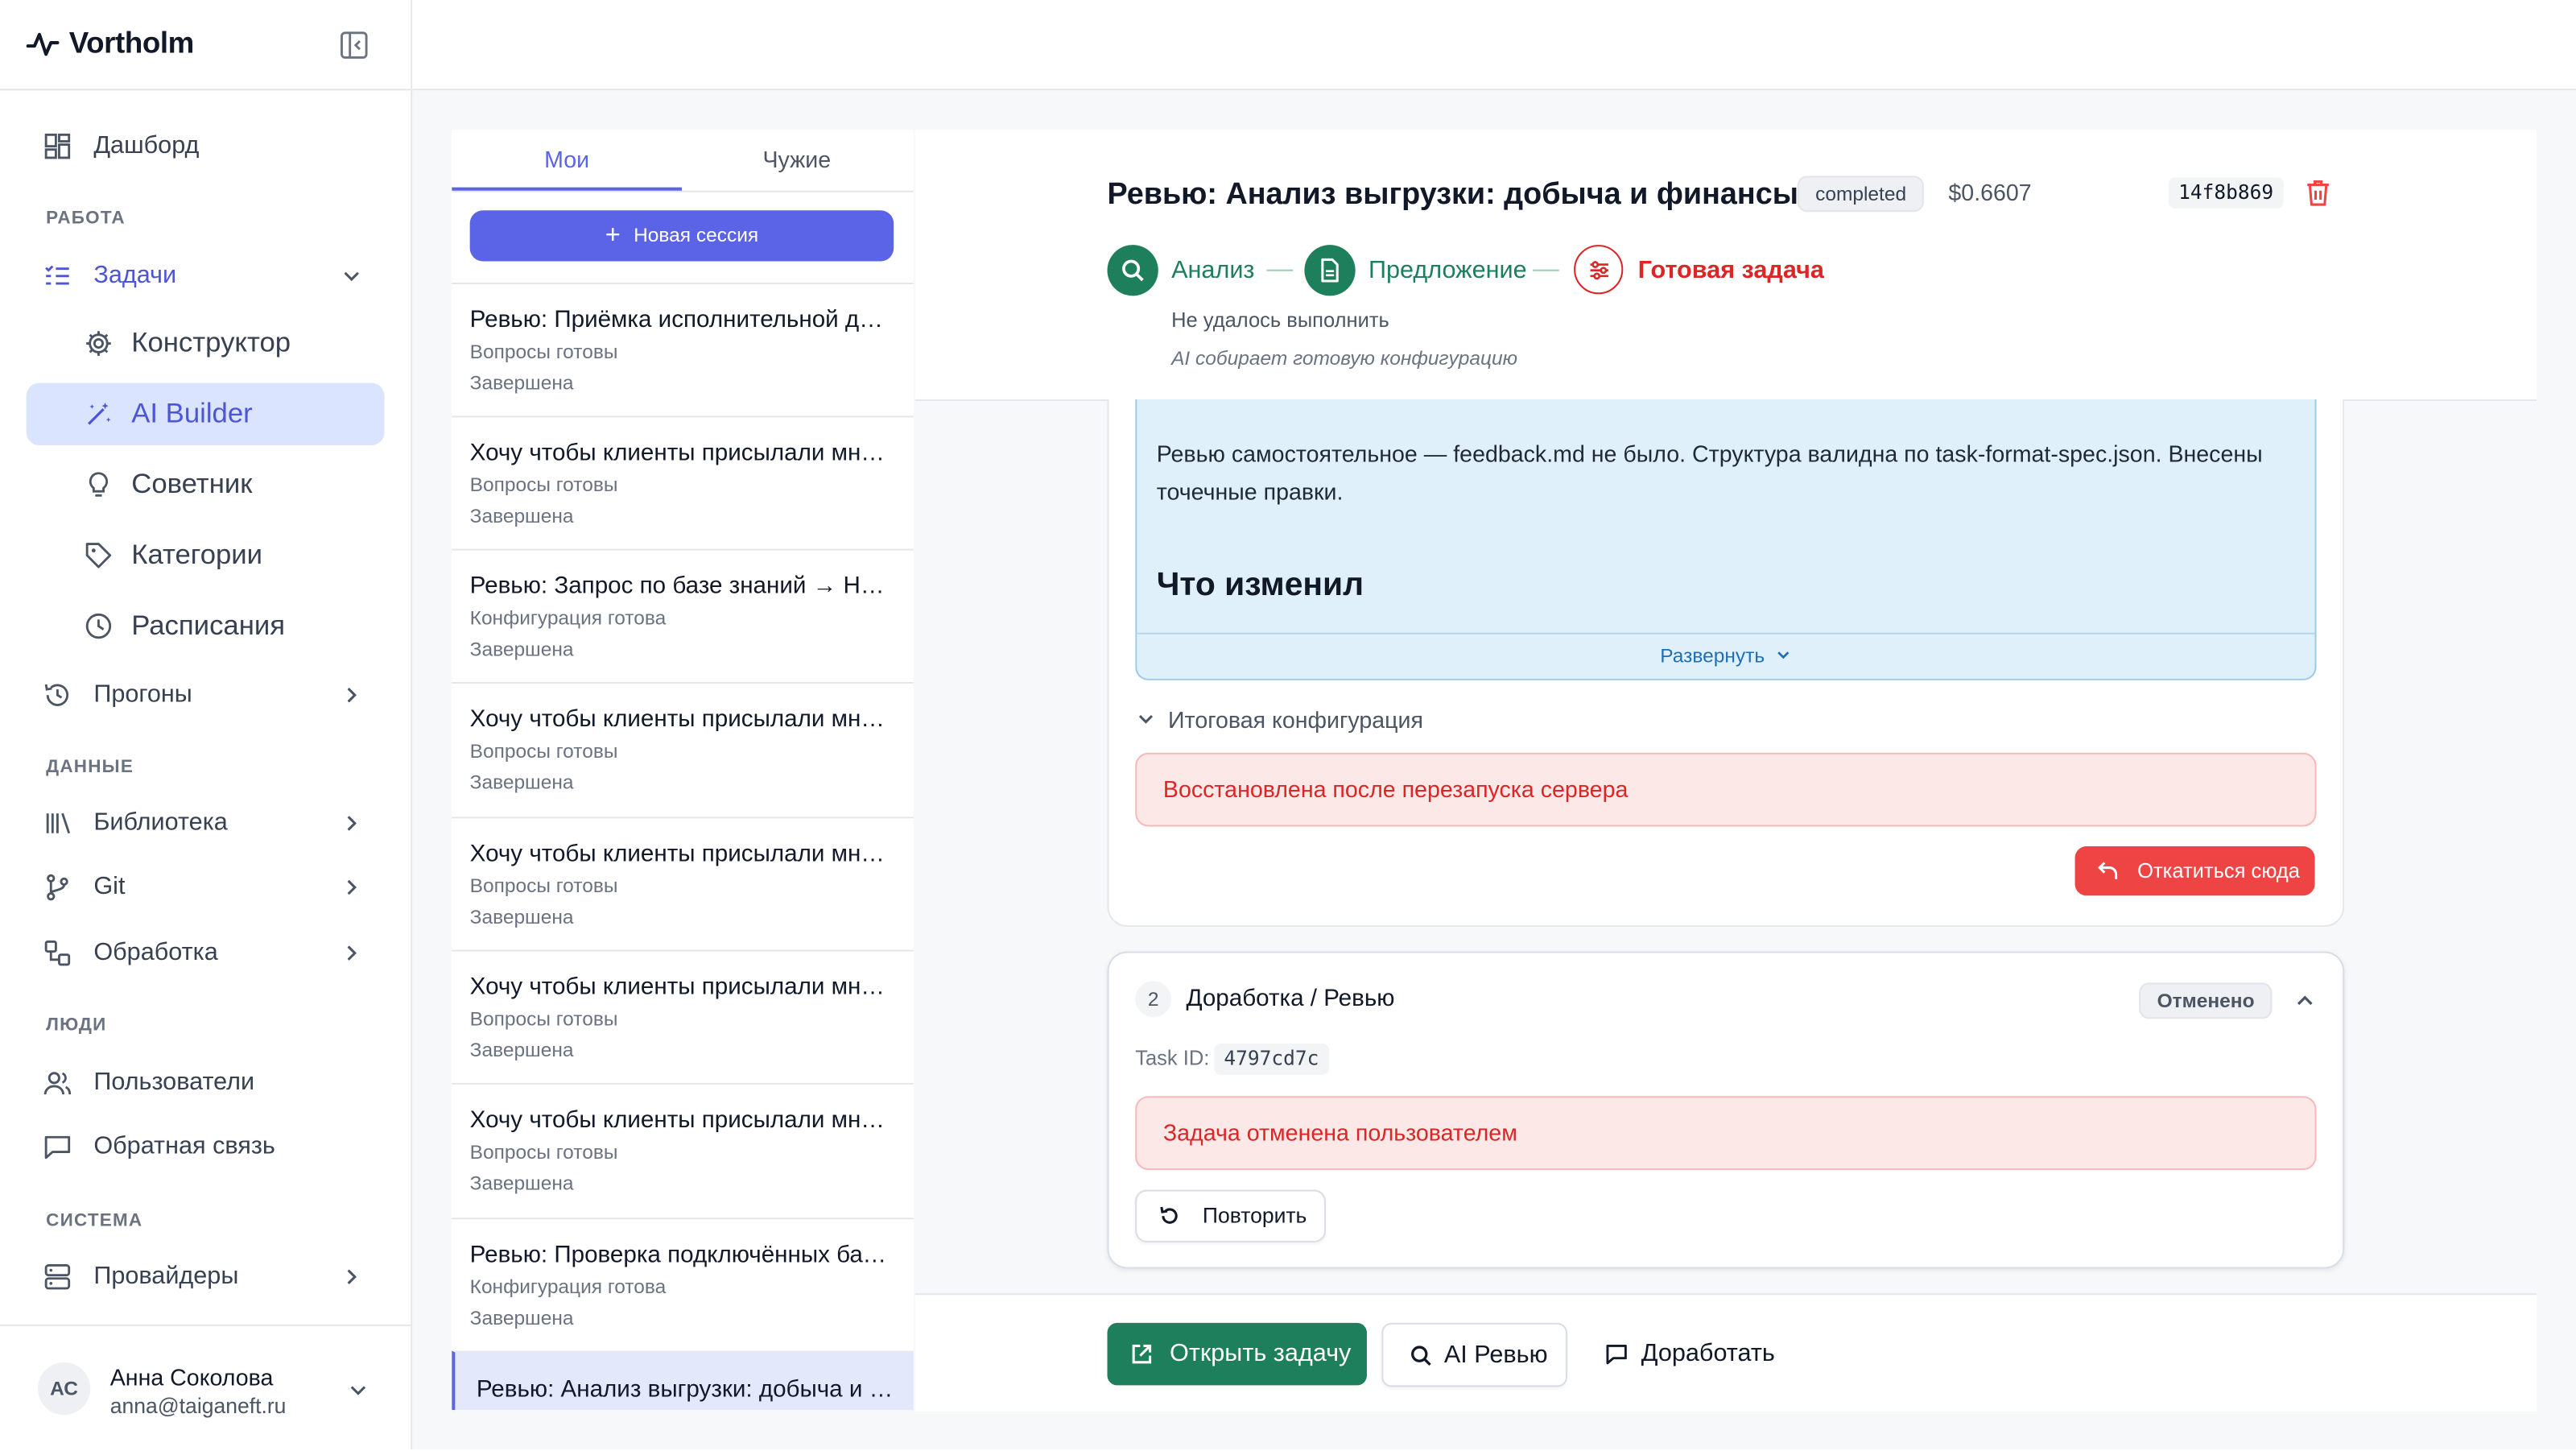 This screenshot has height=1451, width=2576. Describe the element at coordinates (1261, 1353) in the screenshot. I see `open-task-label: Открыть задачу` at that location.